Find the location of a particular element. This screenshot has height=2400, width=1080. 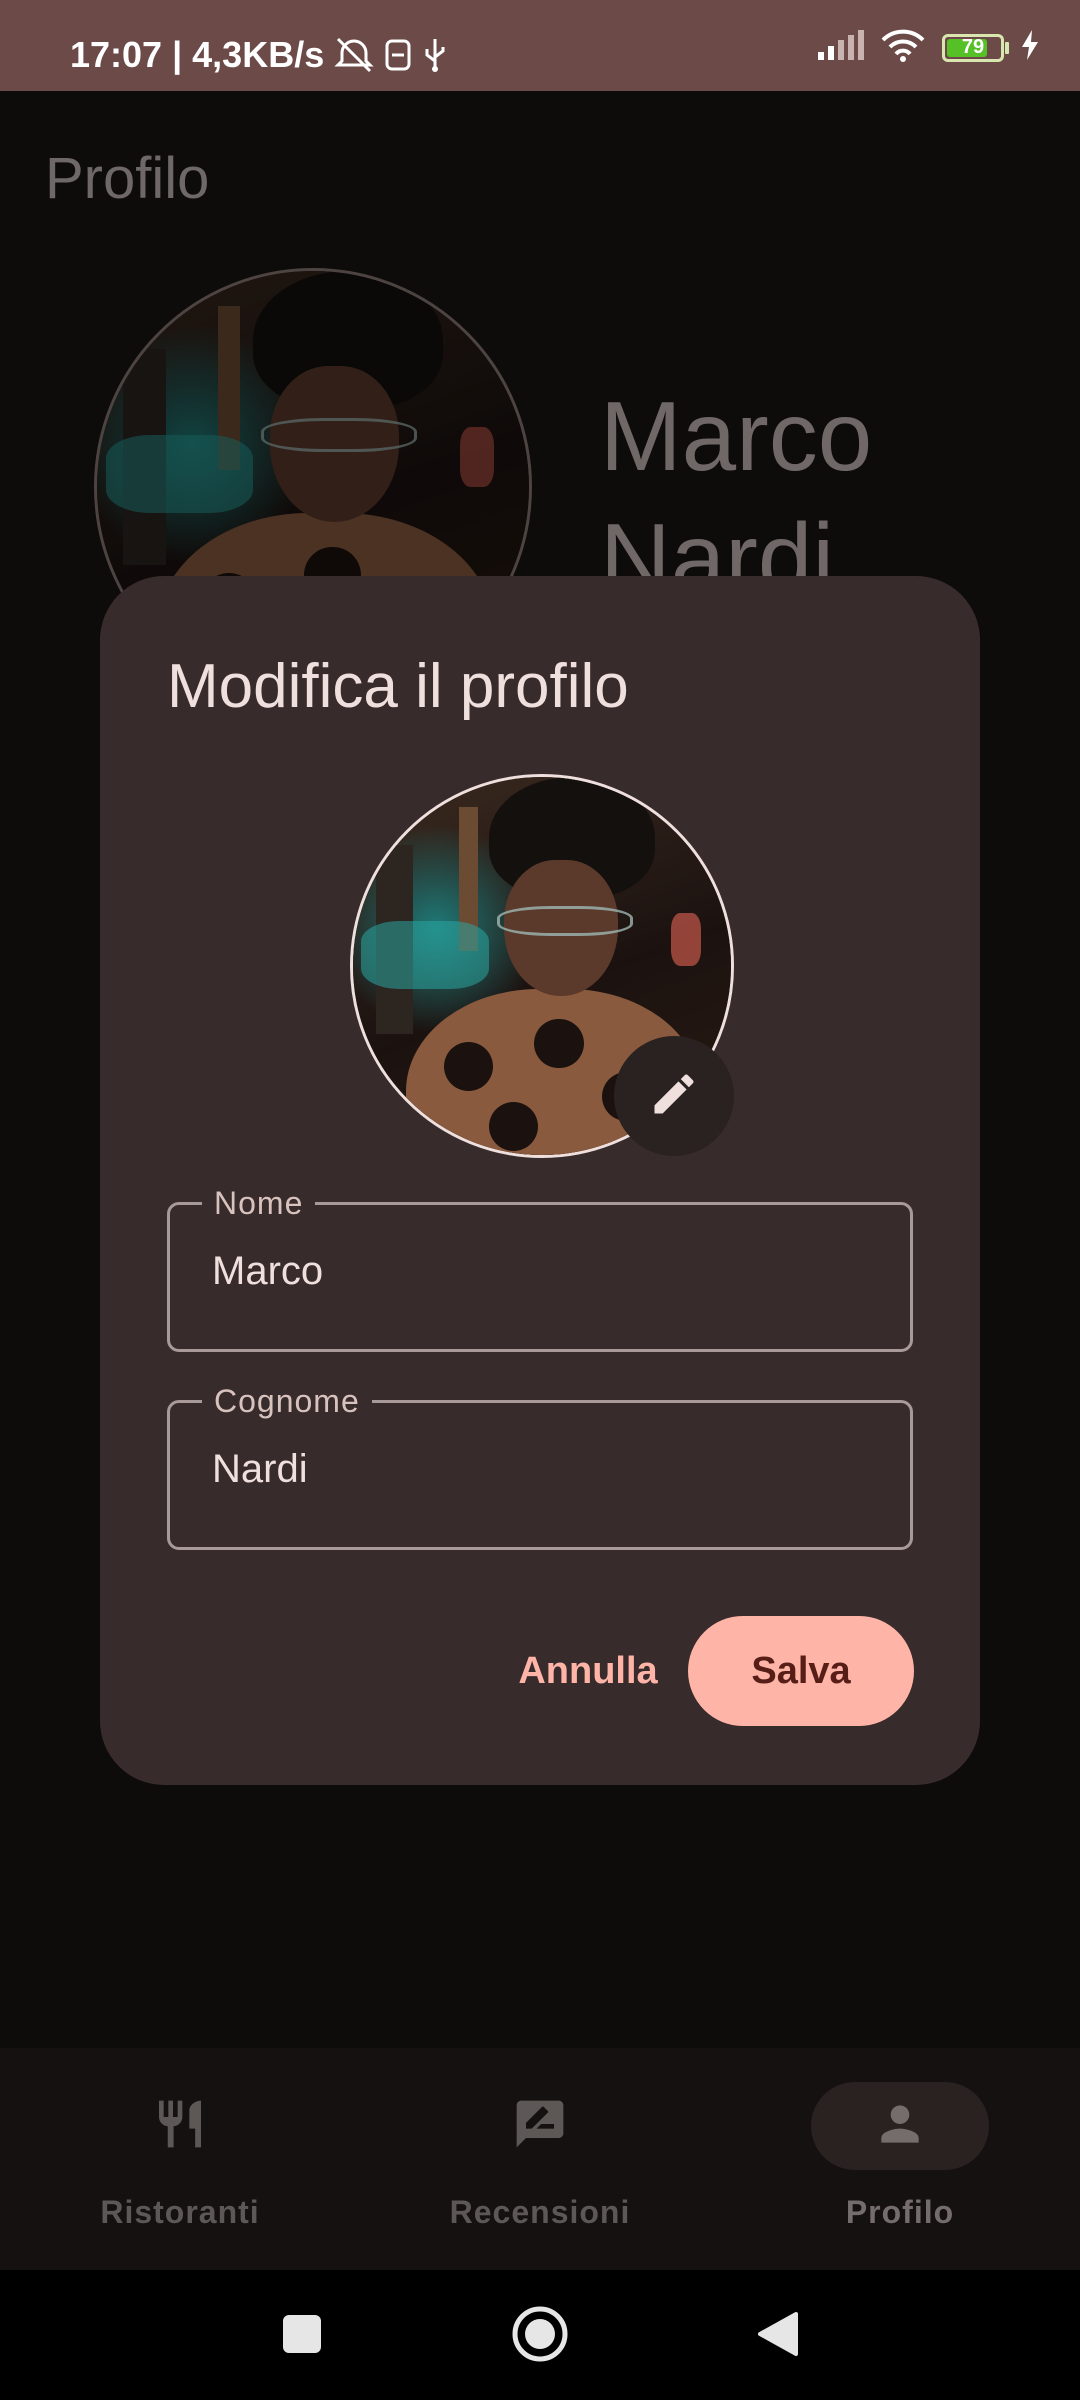

clock: 17:07 is located at coordinates (116, 54).